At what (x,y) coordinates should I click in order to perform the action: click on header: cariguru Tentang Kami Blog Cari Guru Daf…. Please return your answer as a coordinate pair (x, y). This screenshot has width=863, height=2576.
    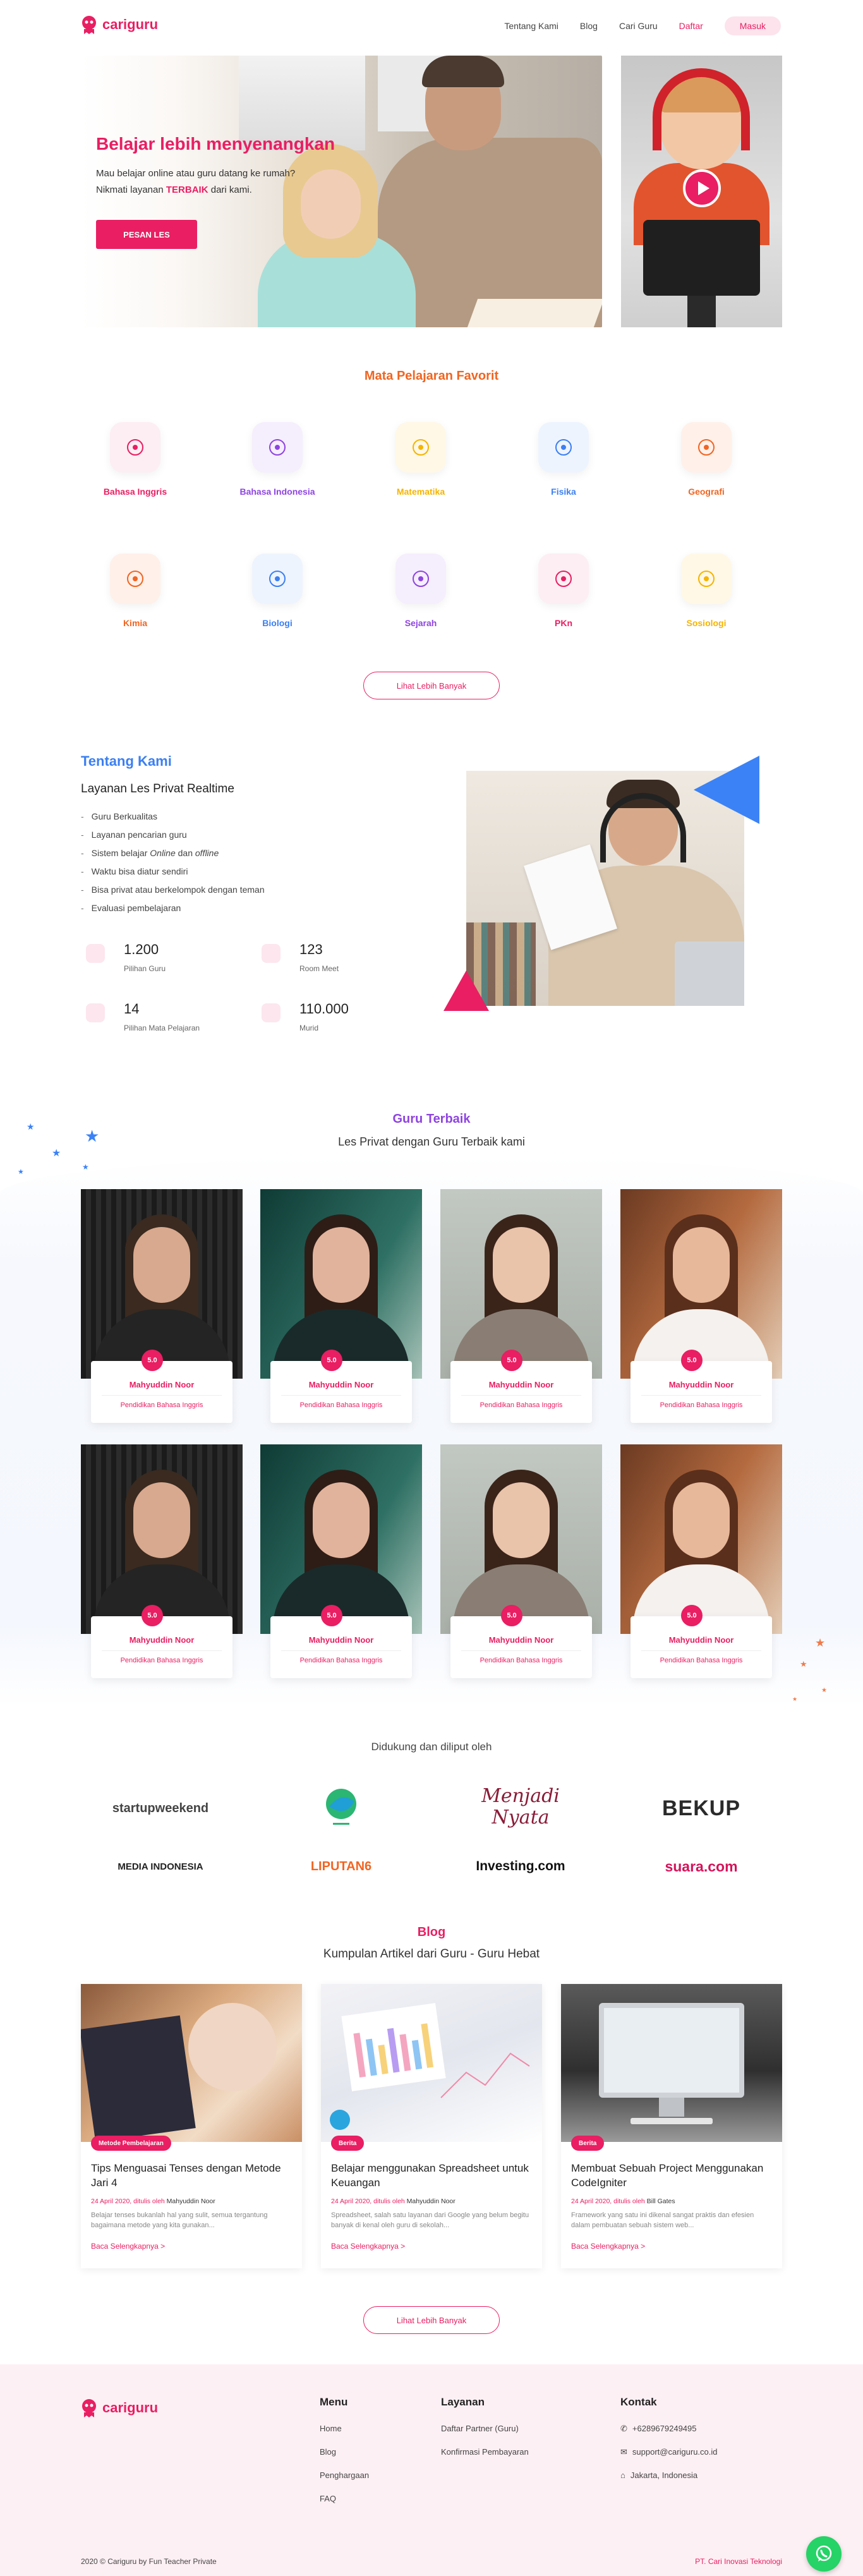
    Looking at the image, I should click on (431, 25).